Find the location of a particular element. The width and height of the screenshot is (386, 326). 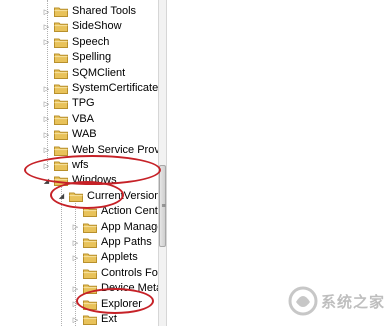

tree-item-label: Spelling is located at coordinates (92, 57).